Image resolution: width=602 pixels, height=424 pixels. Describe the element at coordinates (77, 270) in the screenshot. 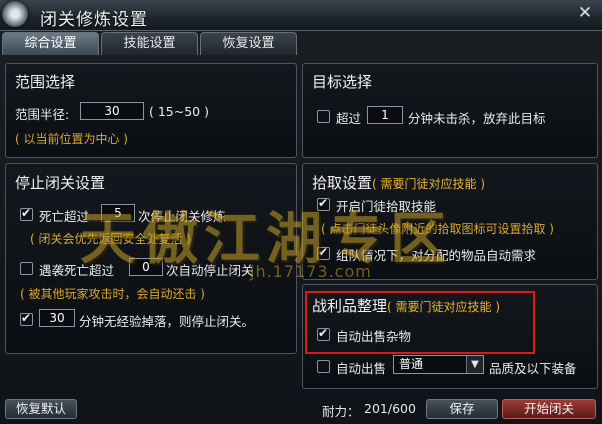

I see `ambush-prefix: 遇袭死亡超过` at that location.